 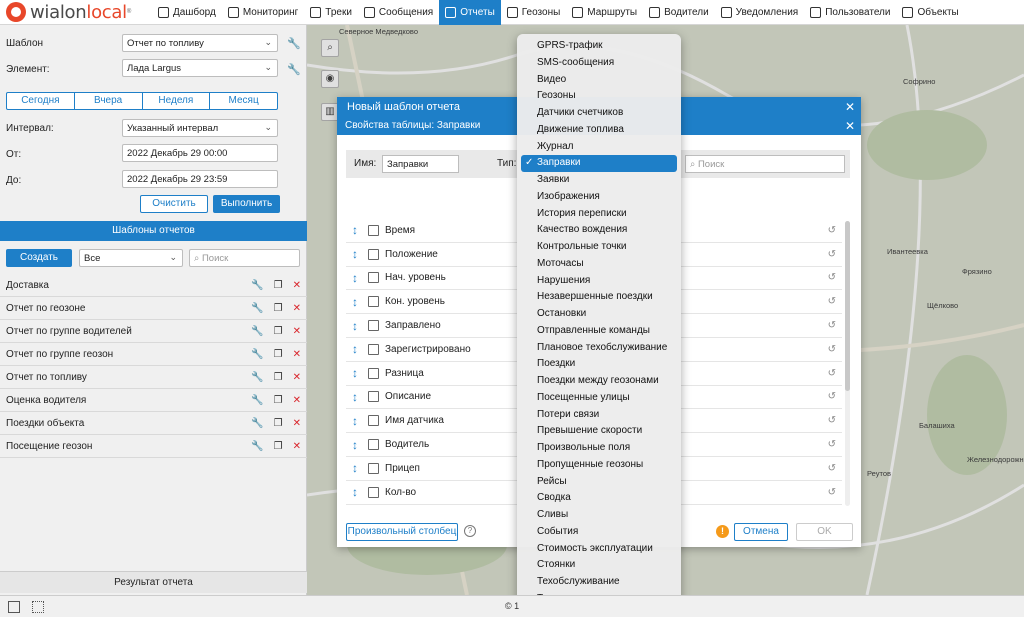 What do you see at coordinates (599, 515) in the screenshot?
I see `dropdown-option: Сливы` at bounding box center [599, 515].